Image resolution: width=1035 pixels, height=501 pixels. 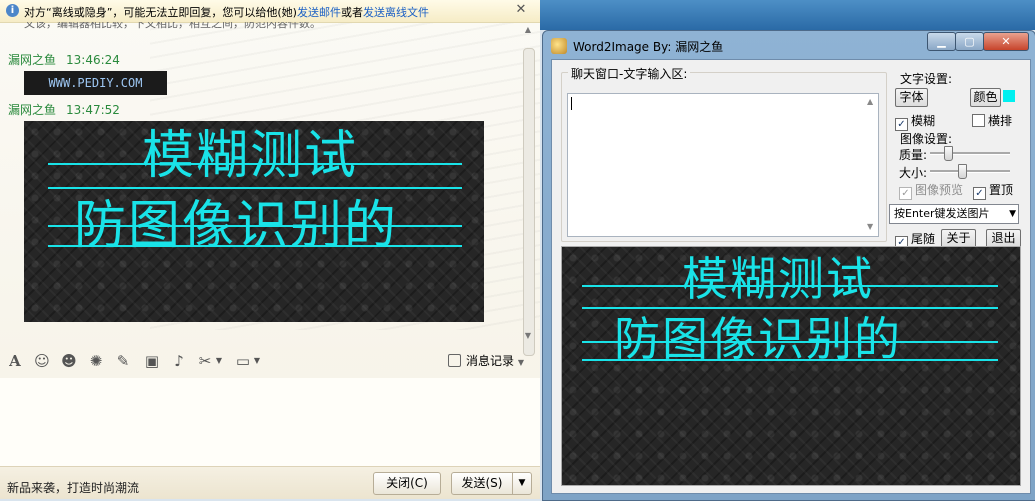 What do you see at coordinates (319, 12) in the screenshot?
I see `send-email-link: 发送邮件` at bounding box center [319, 12].